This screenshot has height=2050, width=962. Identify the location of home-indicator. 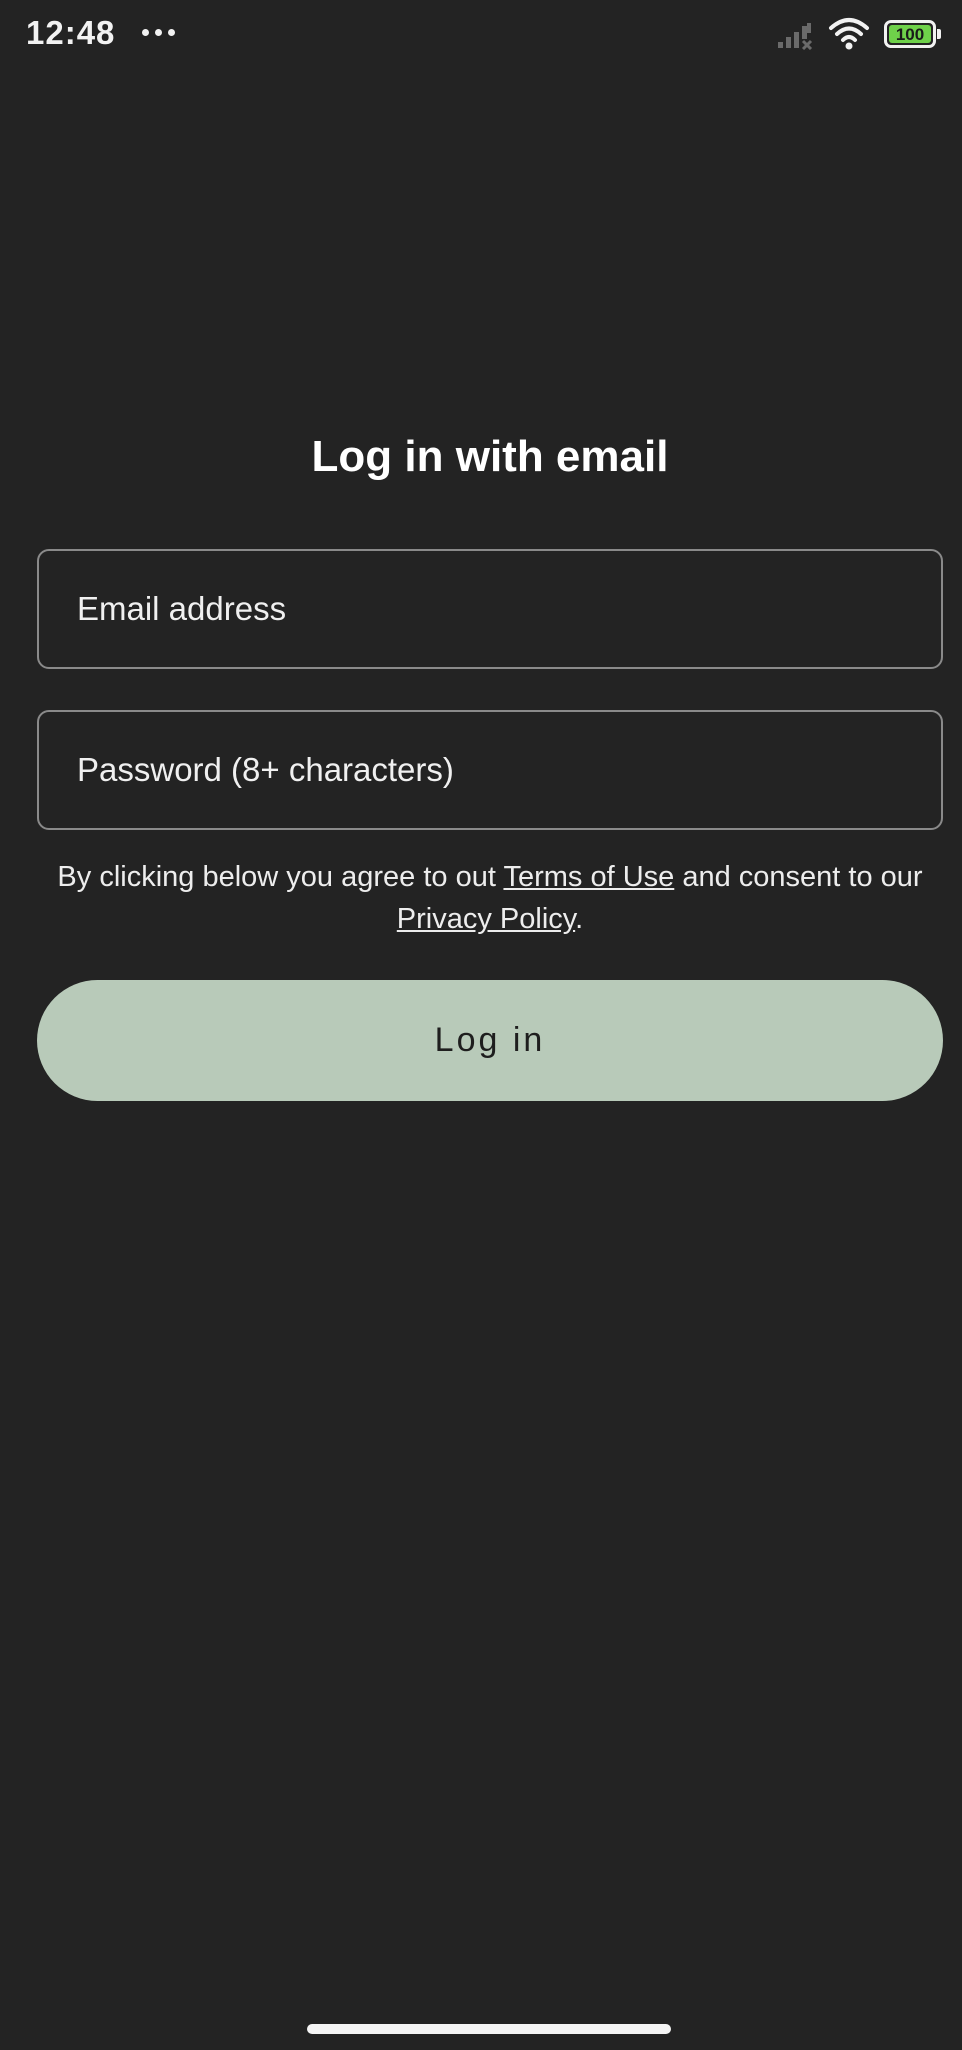
(489, 2029).